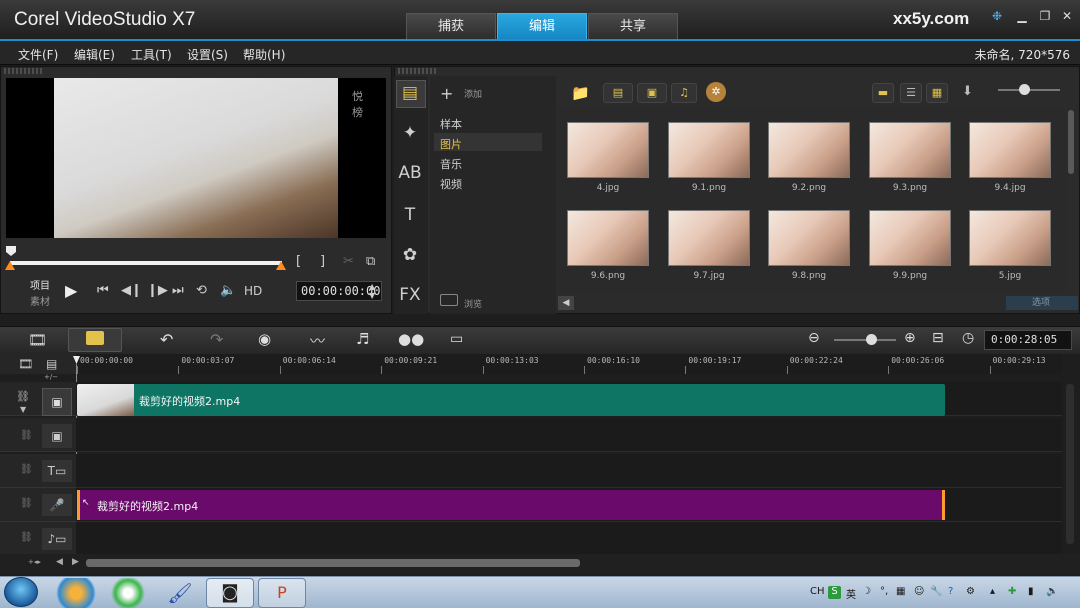 This screenshot has width=1080, height=608. What do you see at coordinates (451, 164) in the screenshot?
I see `category-music: 音乐` at bounding box center [451, 164].